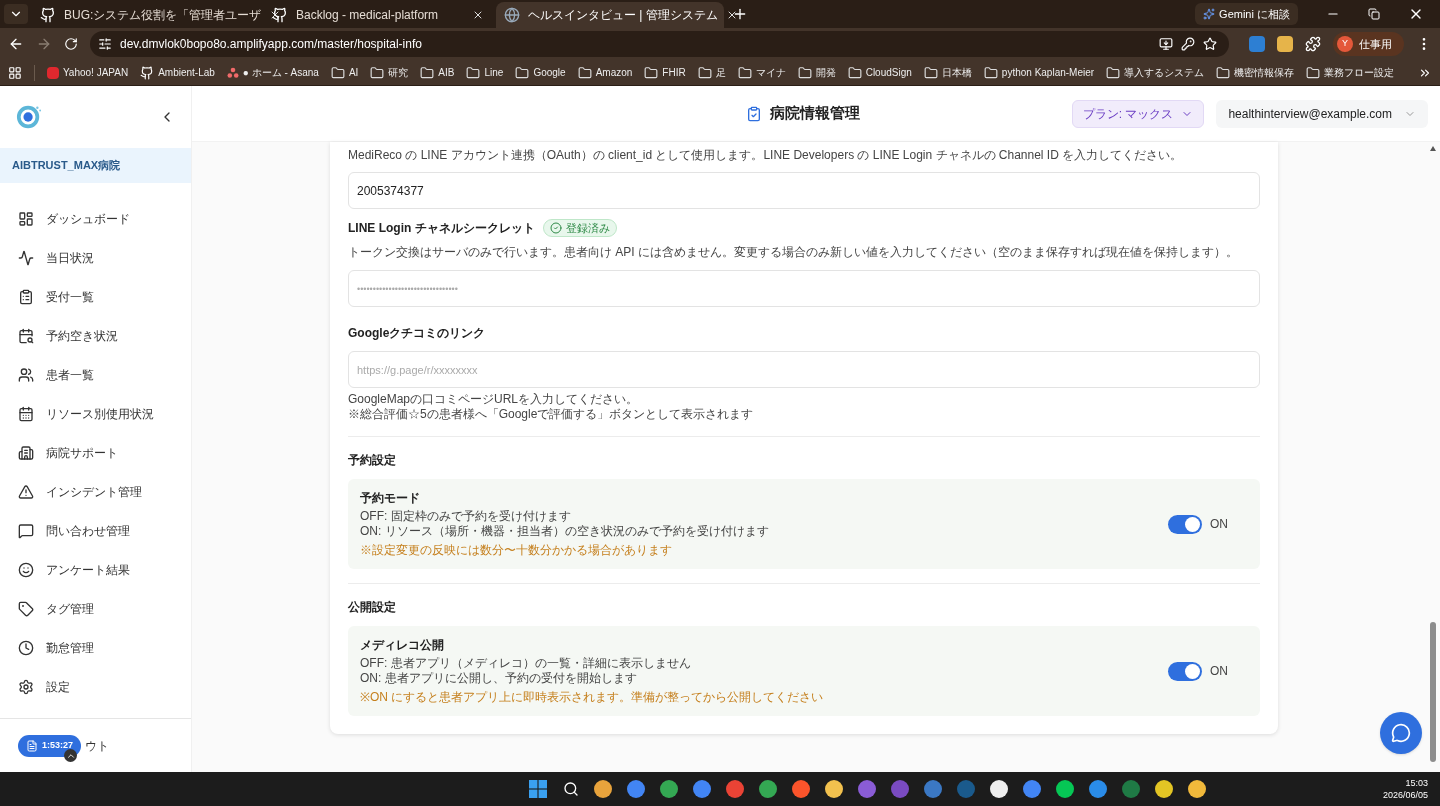 Image resolution: width=1440 pixels, height=806 pixels. What do you see at coordinates (1345, 44) in the screenshot?
I see `avatar: Y` at bounding box center [1345, 44].